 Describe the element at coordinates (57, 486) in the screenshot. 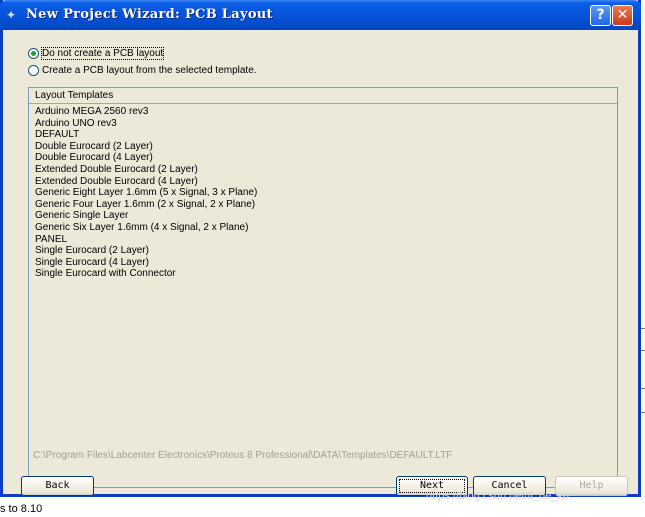

I see `back-button: Back` at that location.